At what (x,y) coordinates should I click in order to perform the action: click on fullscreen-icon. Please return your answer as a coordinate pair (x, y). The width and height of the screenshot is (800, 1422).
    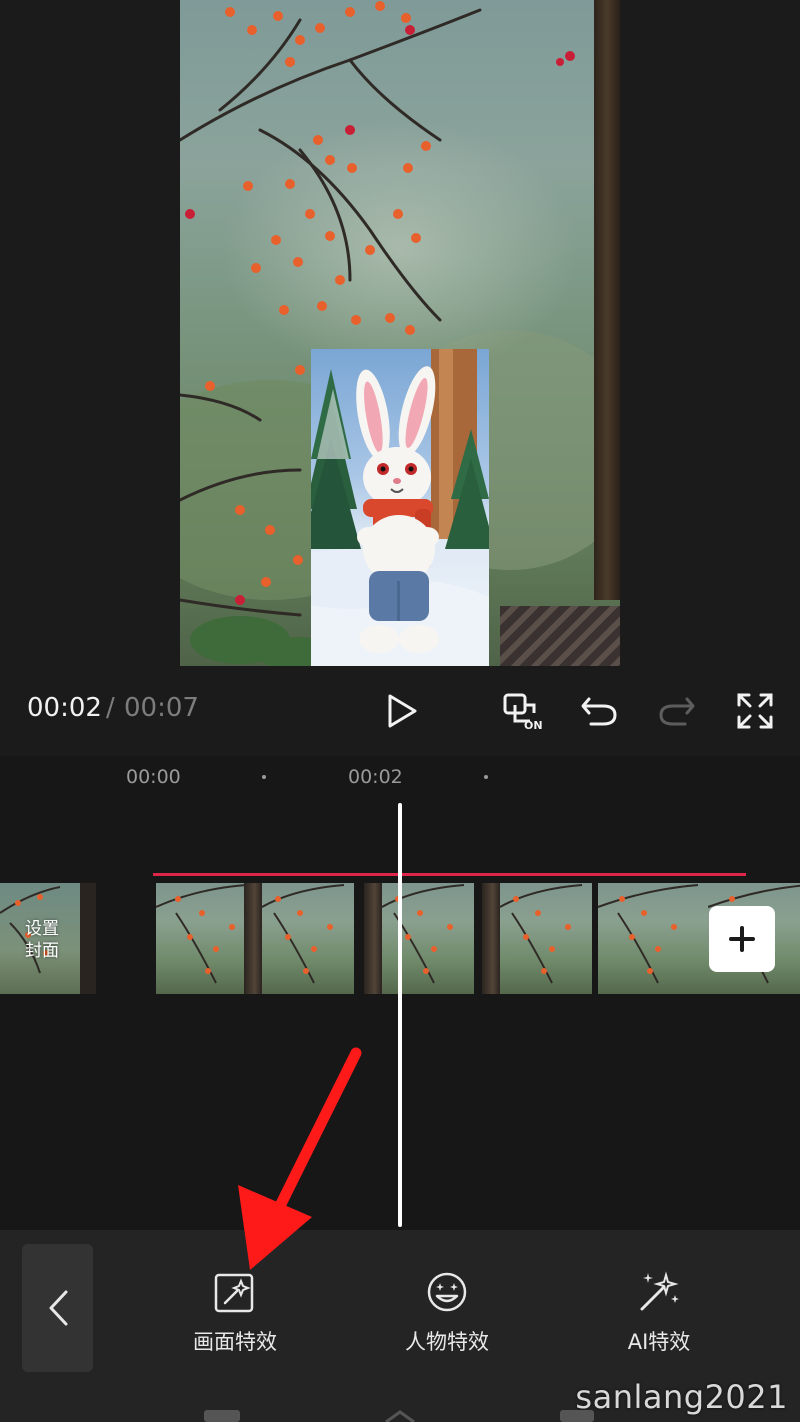
    Looking at the image, I should click on (755, 711).